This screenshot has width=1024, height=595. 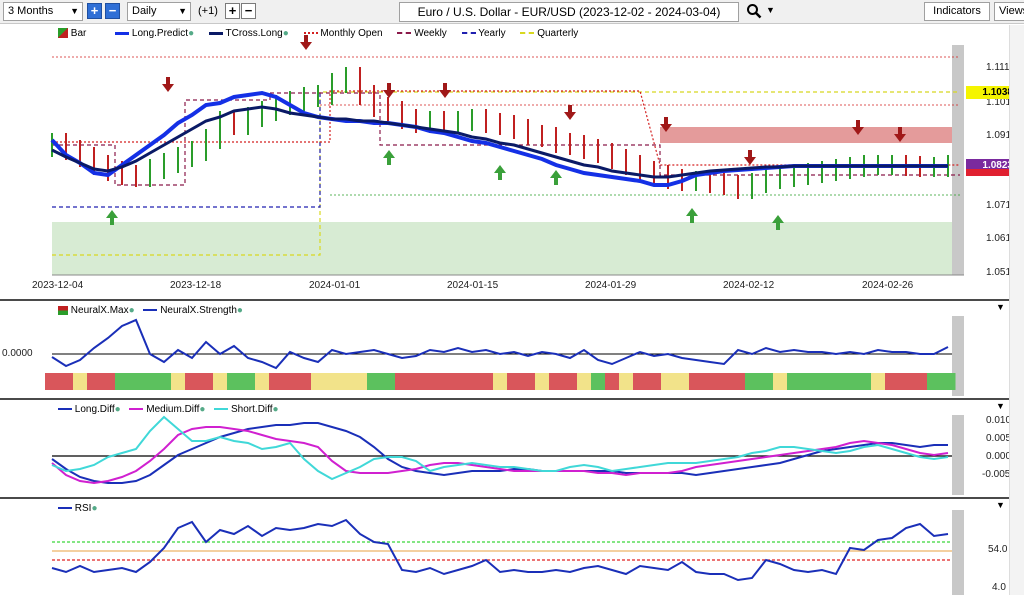 What do you see at coordinates (65, 409) in the screenshot?
I see `long-diff-swatch` at bounding box center [65, 409].